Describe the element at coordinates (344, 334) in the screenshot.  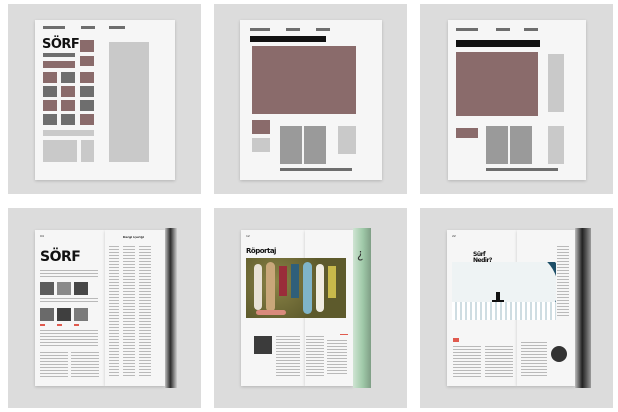
I see `accent-line` at that location.